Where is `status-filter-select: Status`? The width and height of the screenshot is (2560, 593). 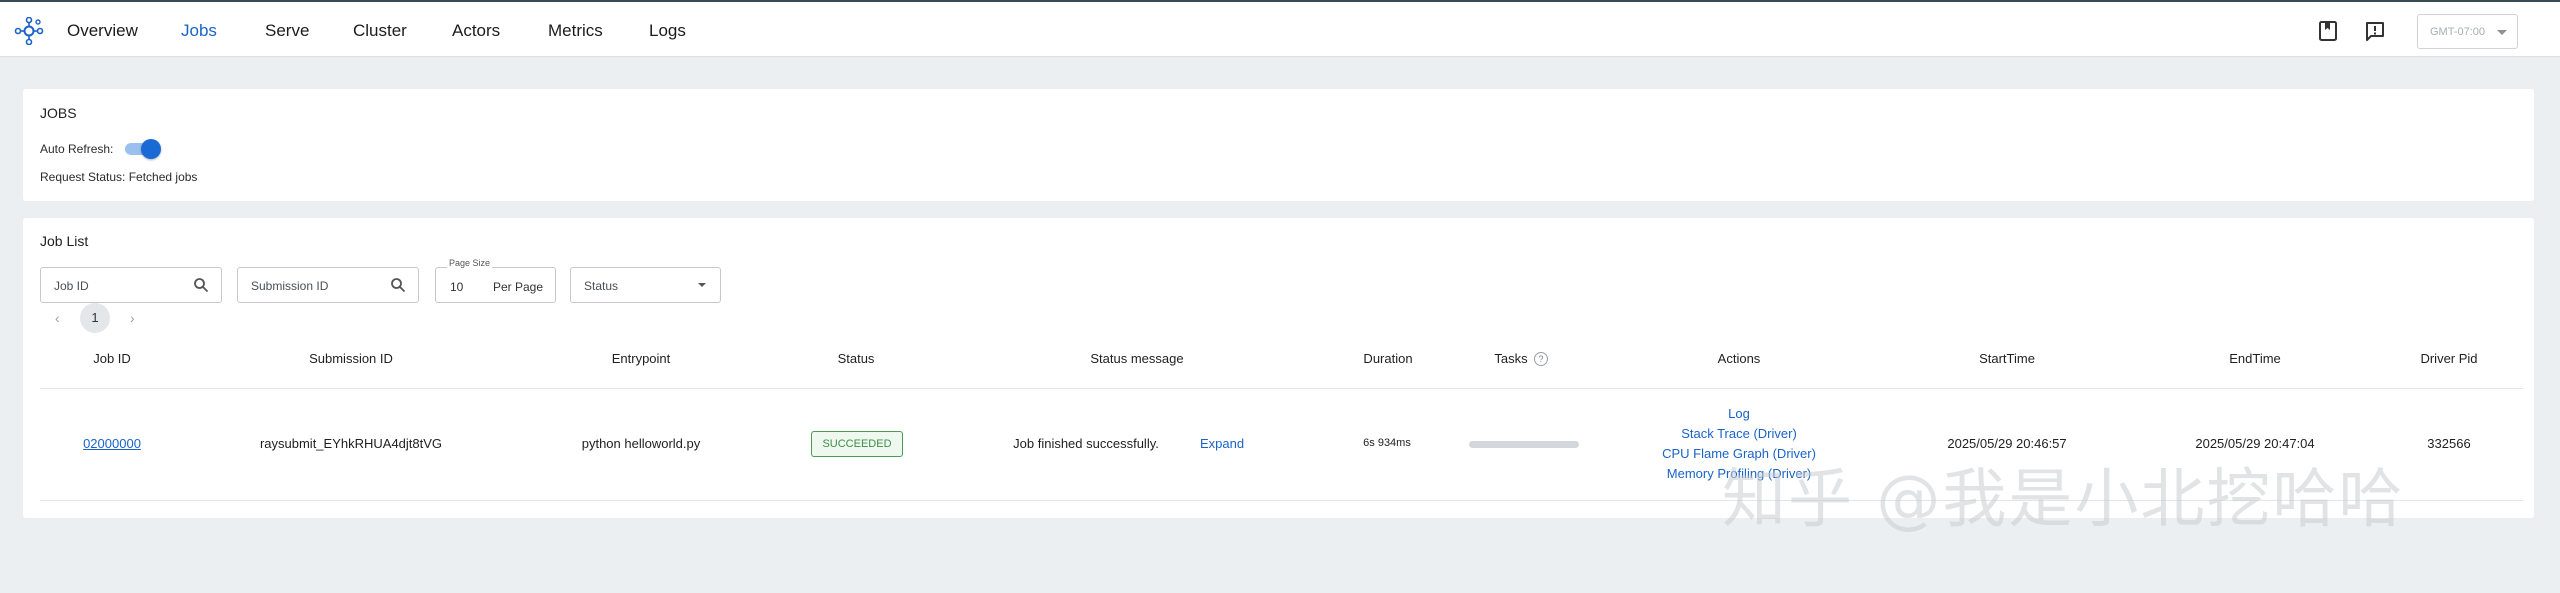
status-filter-select: Status is located at coordinates (645, 285).